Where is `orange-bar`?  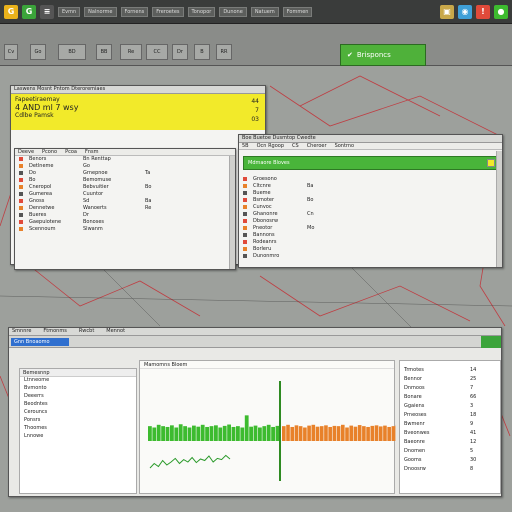 orange-bar is located at coordinates (368, 433).